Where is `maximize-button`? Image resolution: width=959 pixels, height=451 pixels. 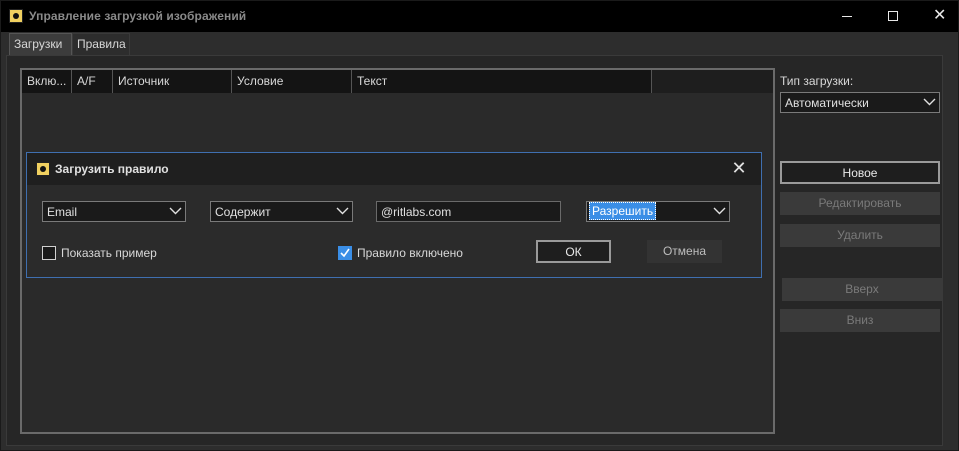 maximize-button is located at coordinates (893, 16).